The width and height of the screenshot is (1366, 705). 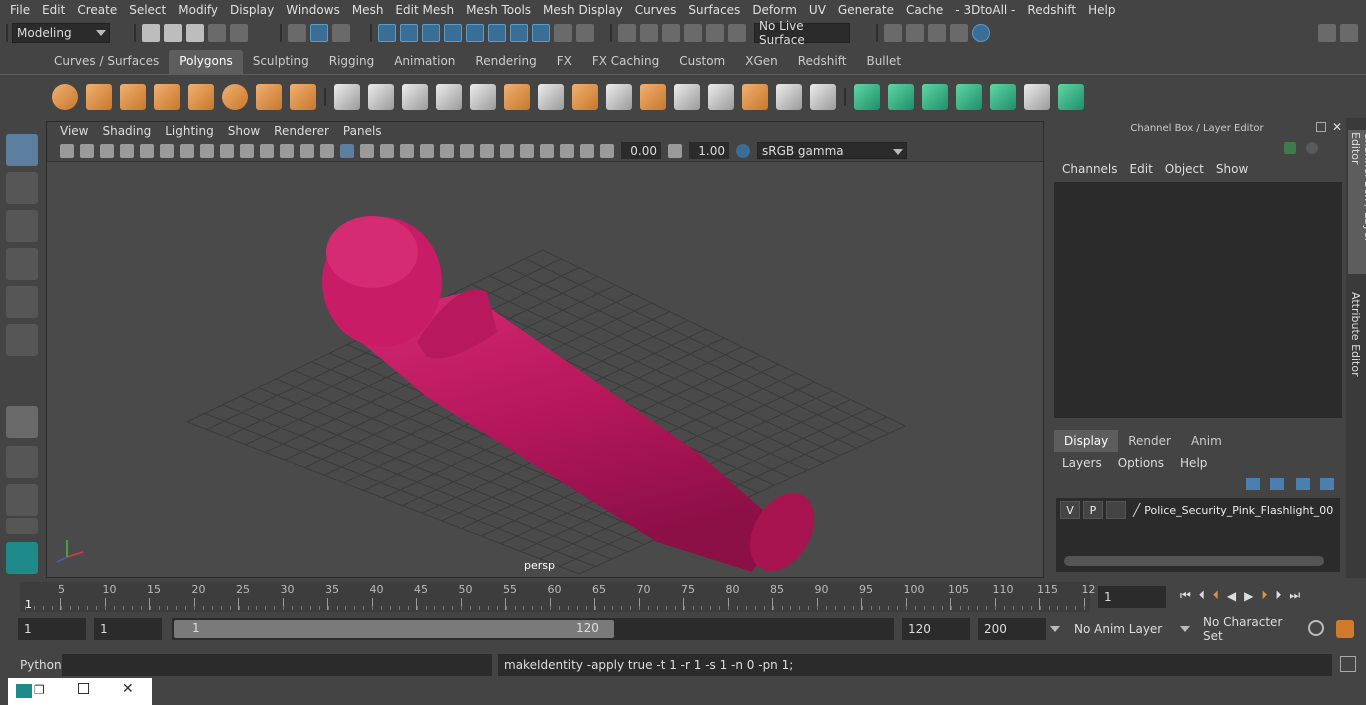 I want to click on smooth-shade-icon, so click(x=347, y=150).